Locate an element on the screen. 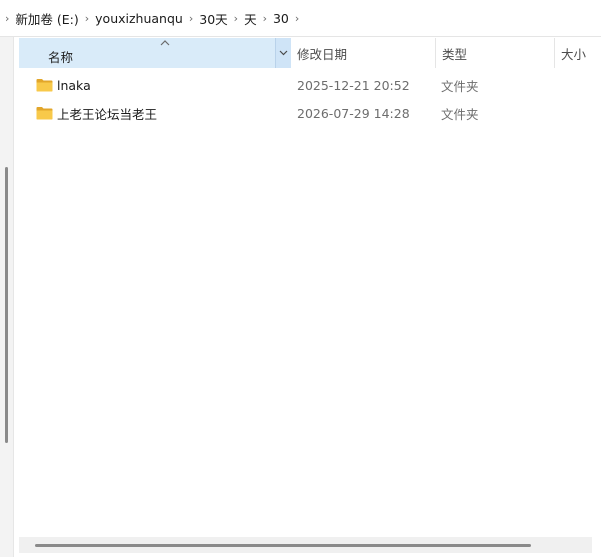 The height and width of the screenshot is (557, 601). list-item: lnaka 2025-12-21 20:52 文件夹 is located at coordinates (310, 85).